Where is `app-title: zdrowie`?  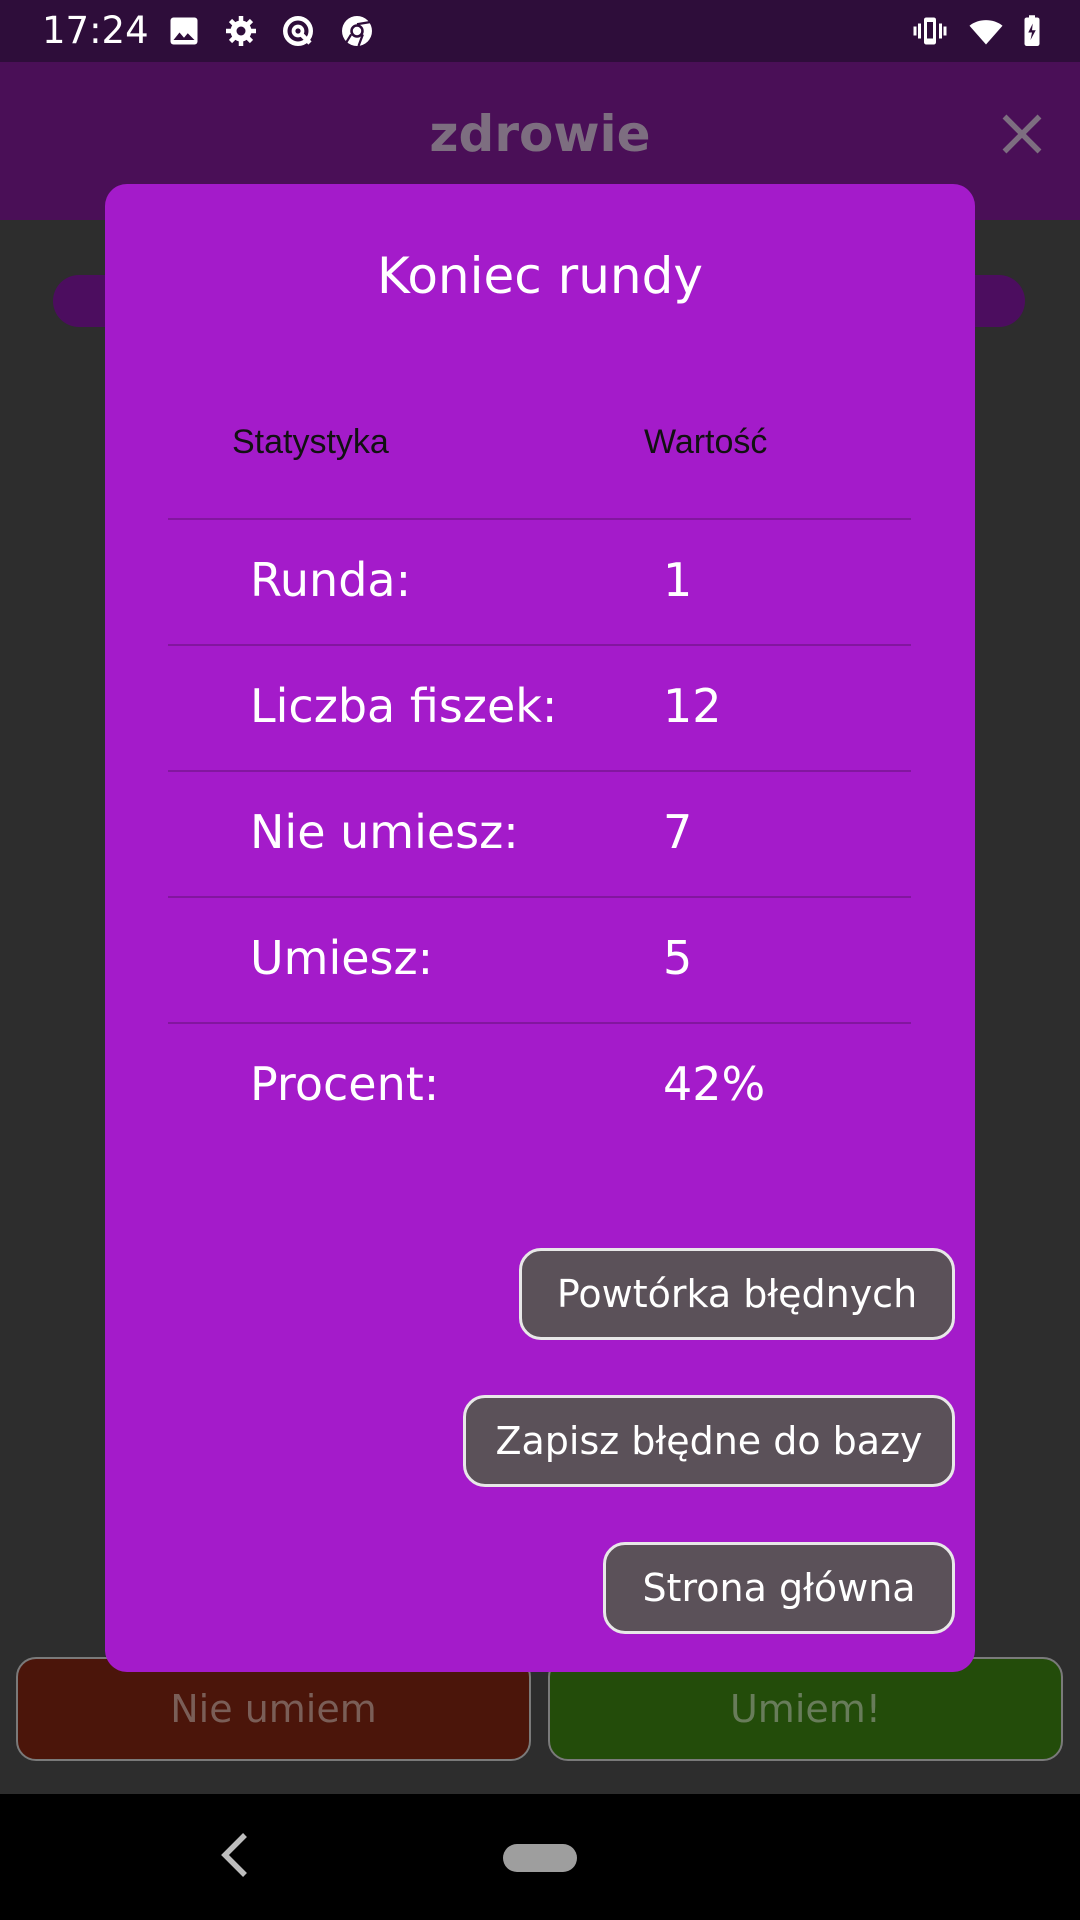 app-title: zdrowie is located at coordinates (540, 134).